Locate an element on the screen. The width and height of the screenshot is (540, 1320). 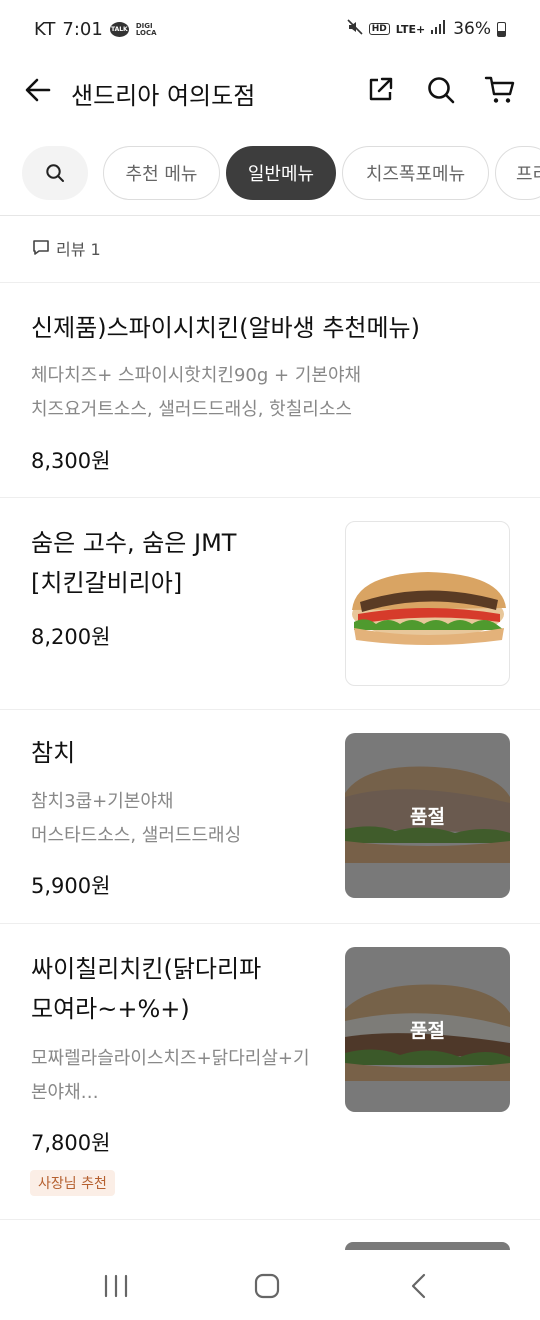
menu-item-name: 참치 is located at coordinates (53, 753).